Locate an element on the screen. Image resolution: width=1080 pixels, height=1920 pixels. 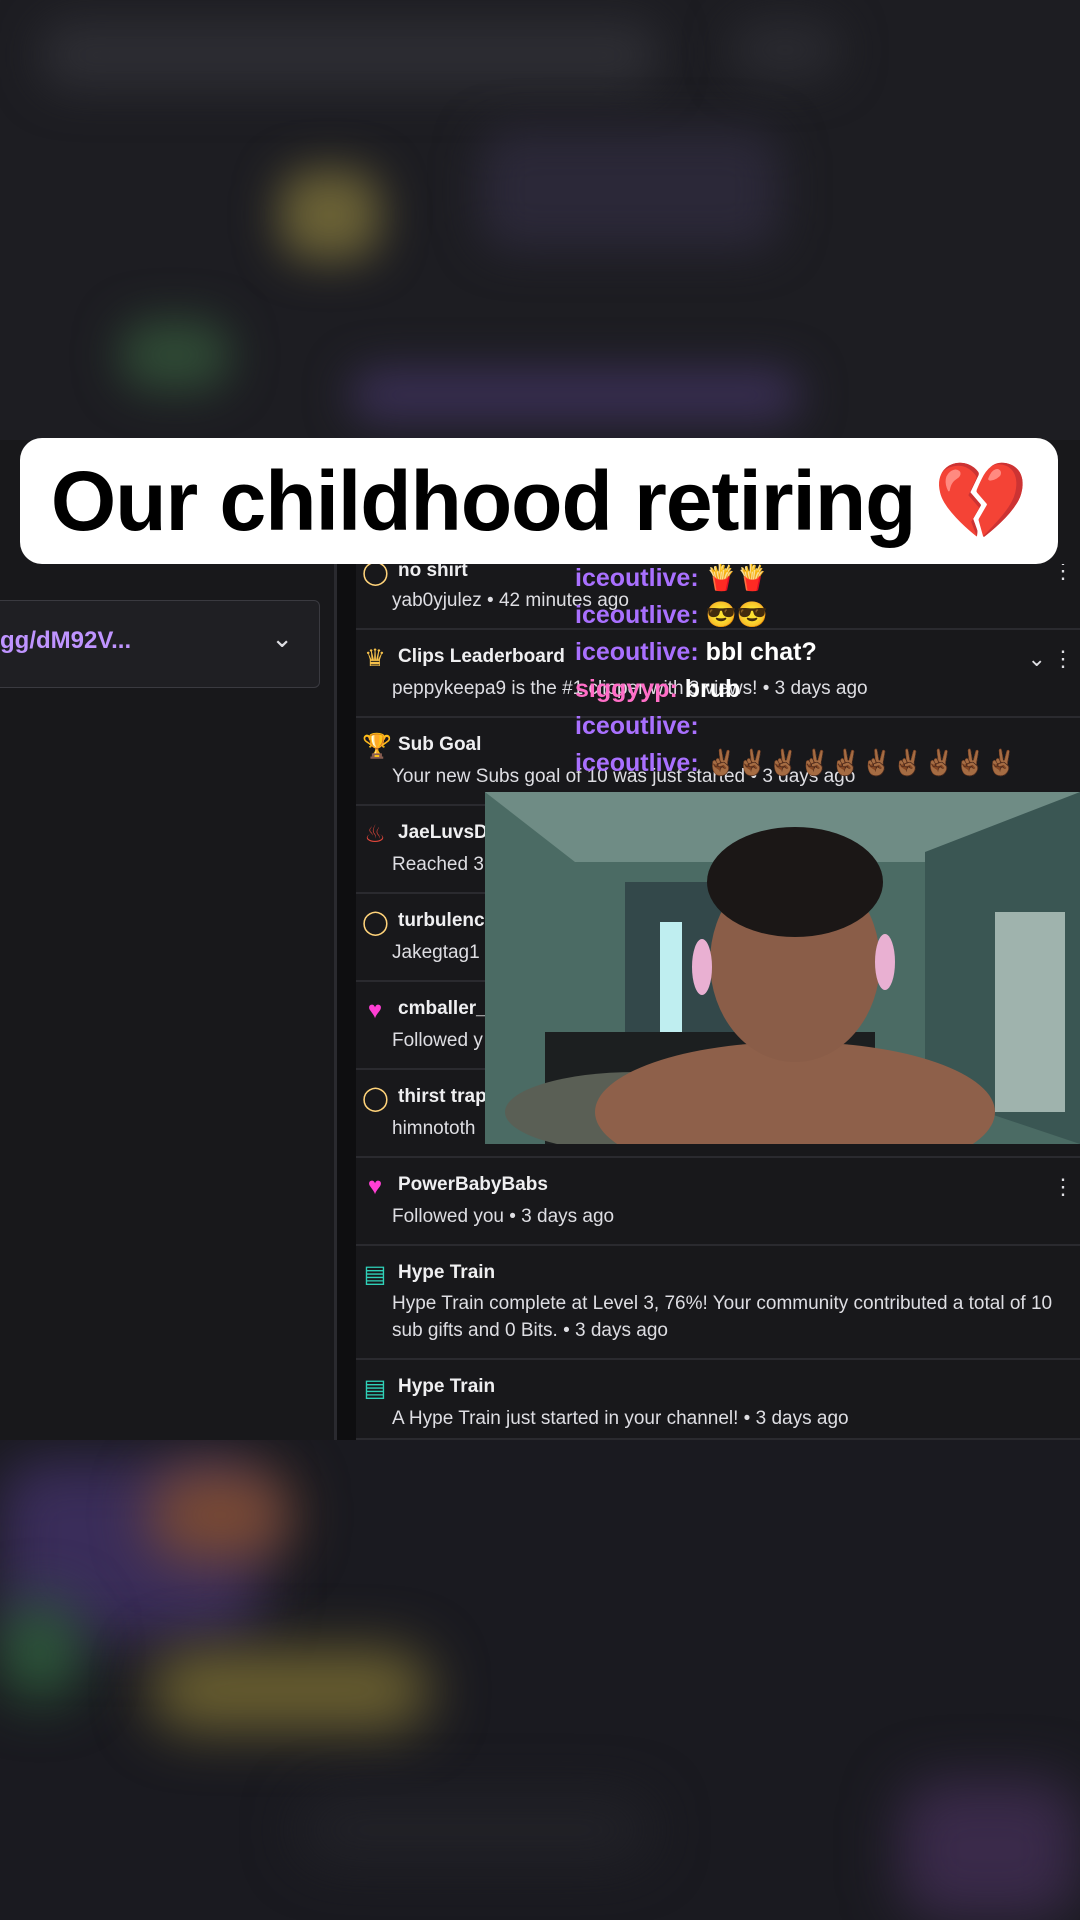
left-panel: gg/dM92V... ⌄ is located at coordinates (168, 1002).